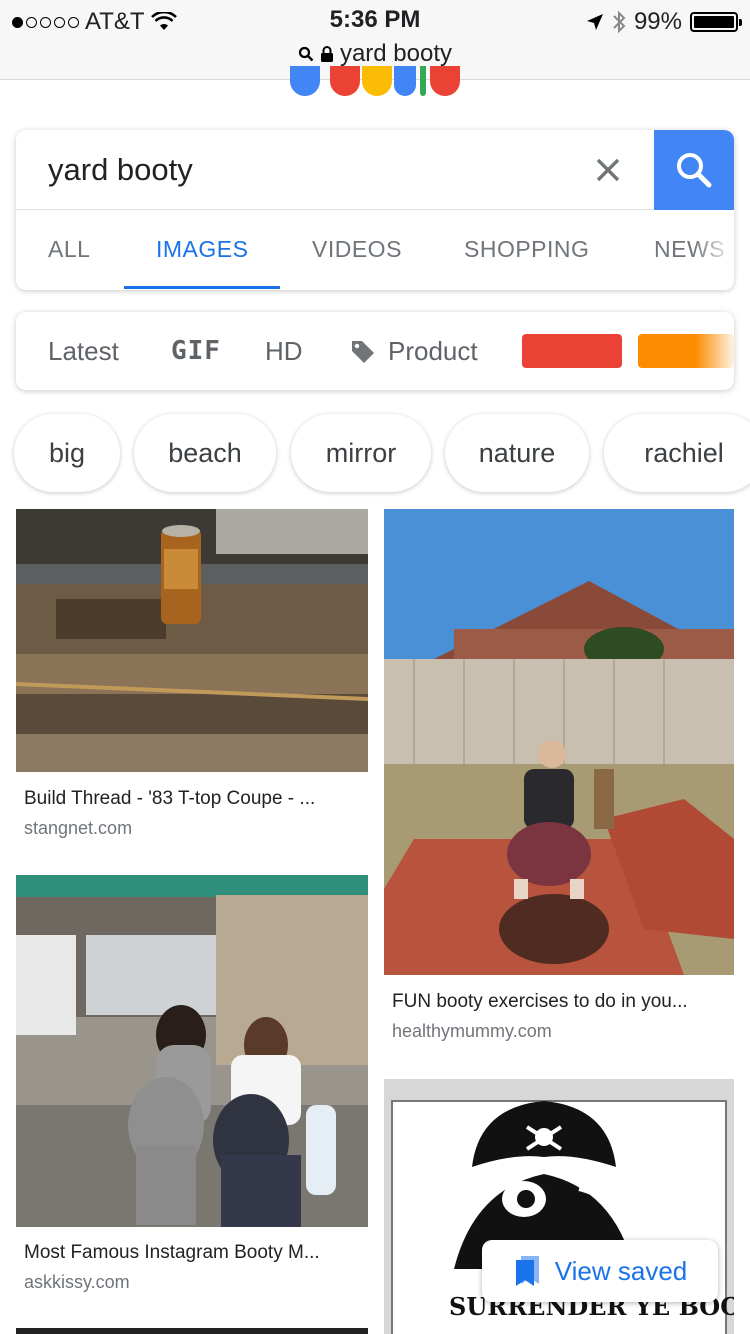 This screenshot has height=1334, width=750. I want to click on chip-rachiel: rachiel, so click(677, 453).